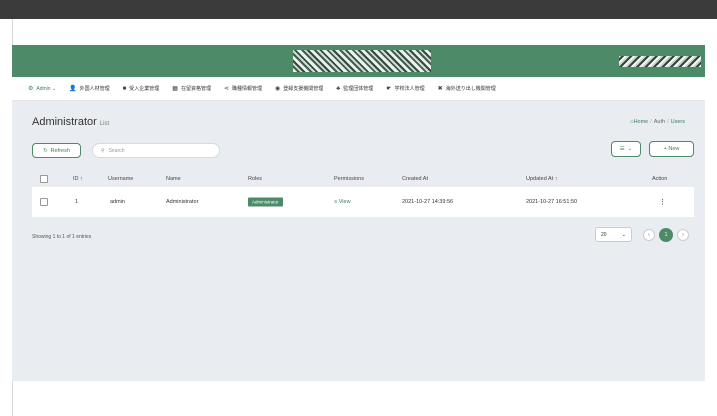 Image resolution: width=717 pixels, height=416 pixels. I want to click on cell-updated-at: 2021-10-27 16:51:50, so click(552, 202).